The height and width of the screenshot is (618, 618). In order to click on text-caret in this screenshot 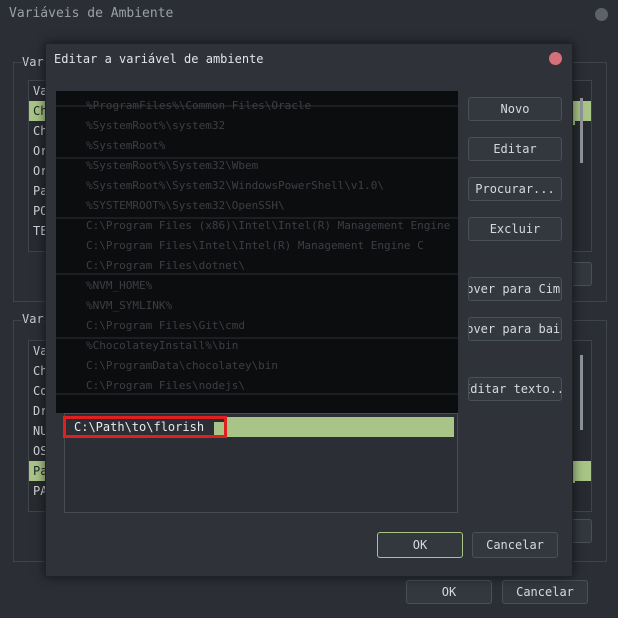, I will do `click(219, 428)`.